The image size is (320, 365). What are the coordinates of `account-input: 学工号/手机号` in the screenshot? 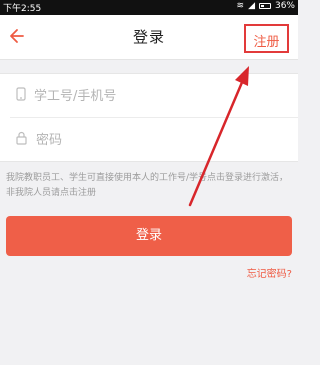 It's located at (75, 94).